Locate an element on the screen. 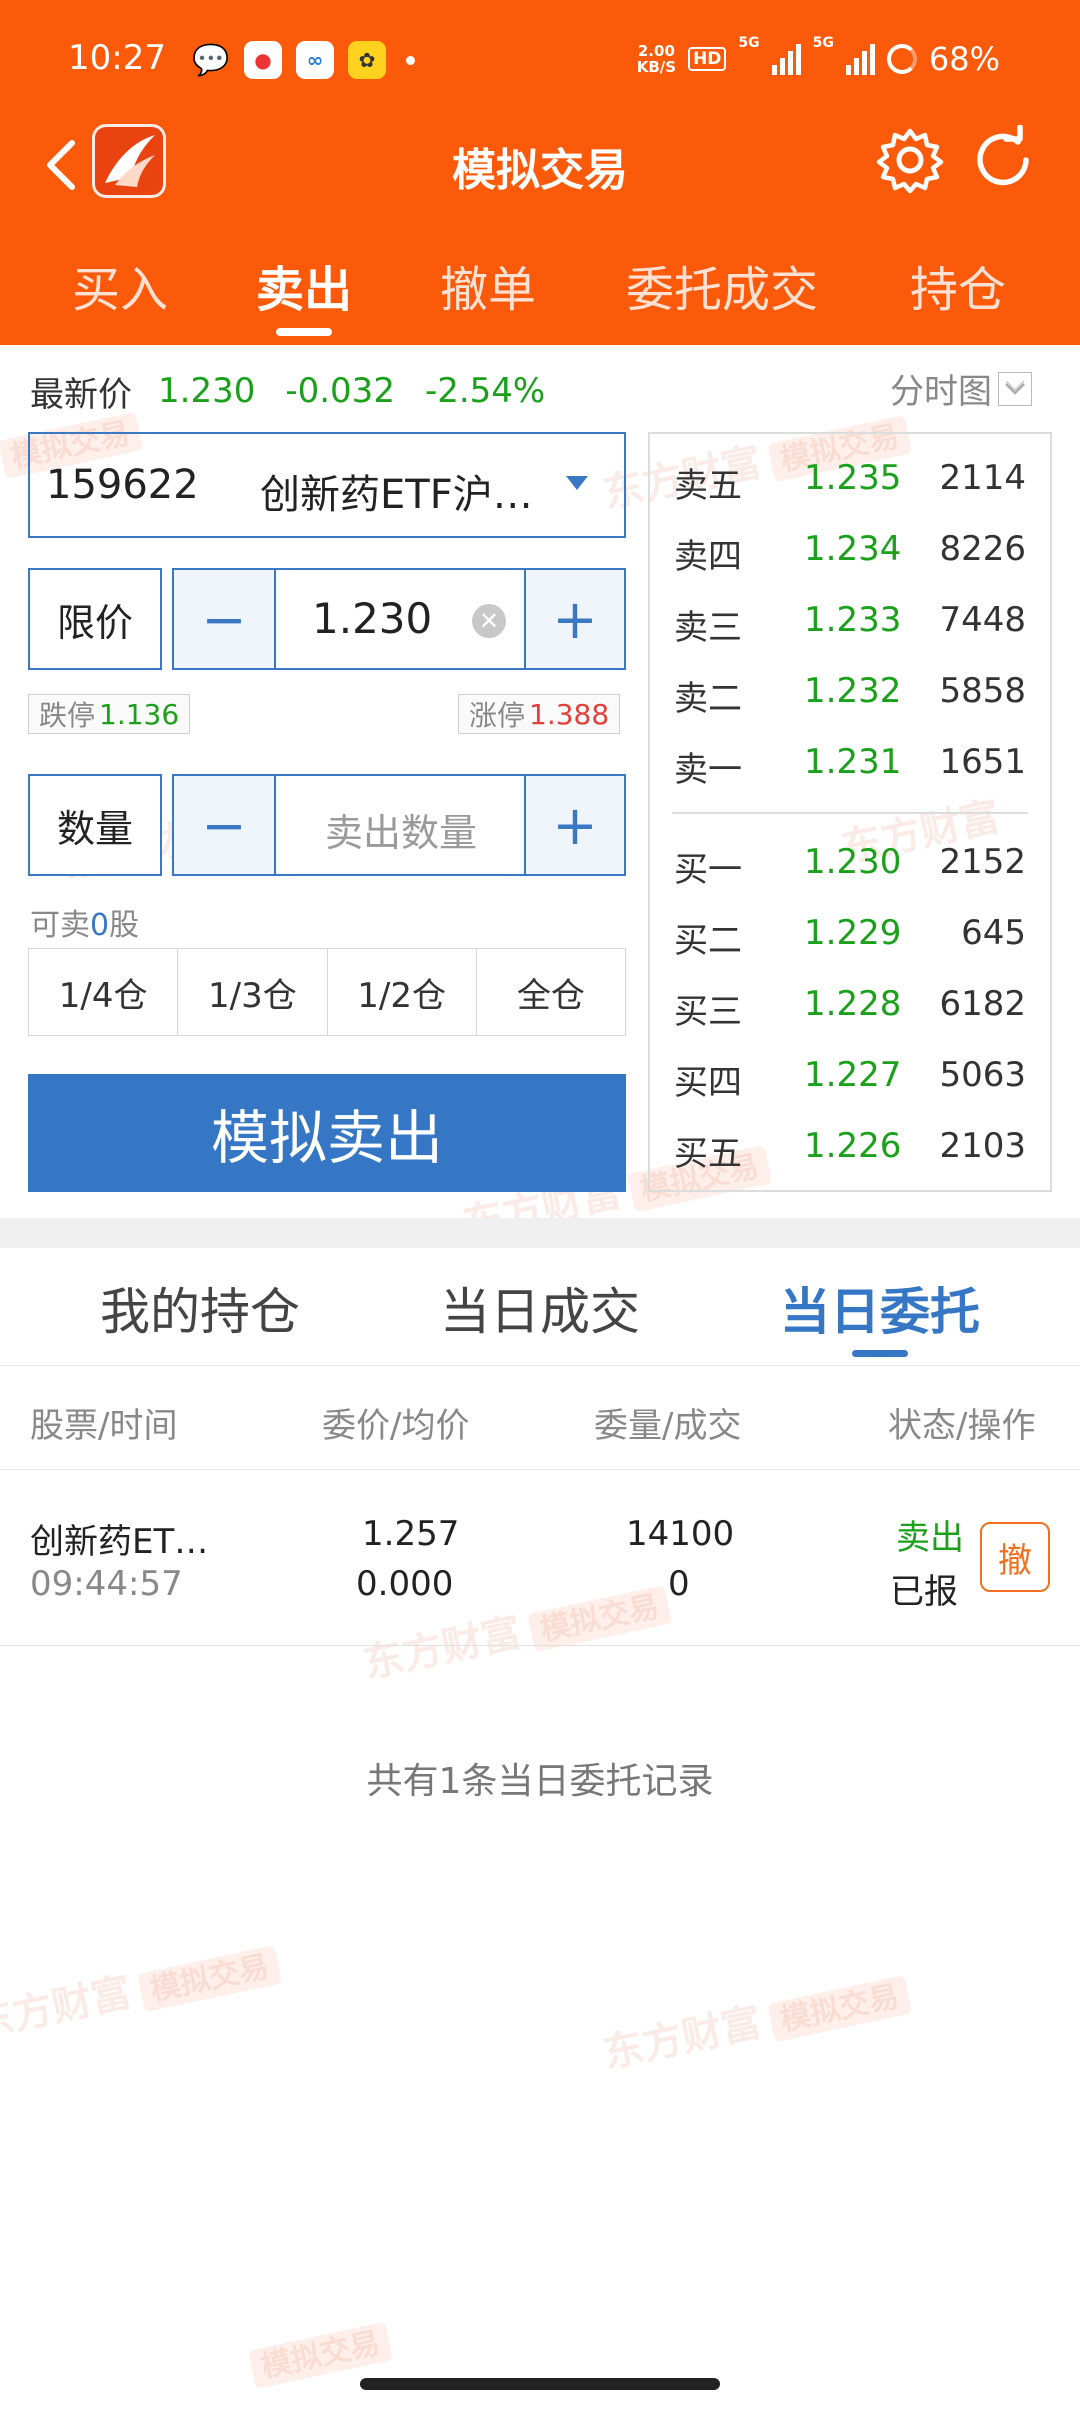  wechat-icon: 💬 is located at coordinates (211, 60).